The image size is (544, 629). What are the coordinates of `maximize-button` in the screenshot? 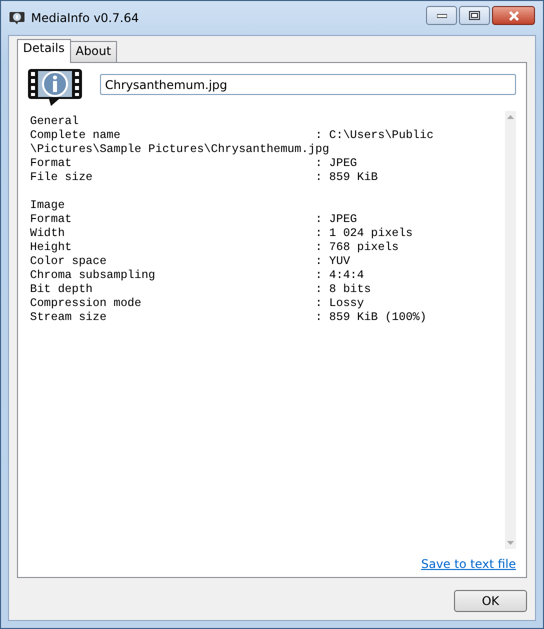 It's located at (474, 15).